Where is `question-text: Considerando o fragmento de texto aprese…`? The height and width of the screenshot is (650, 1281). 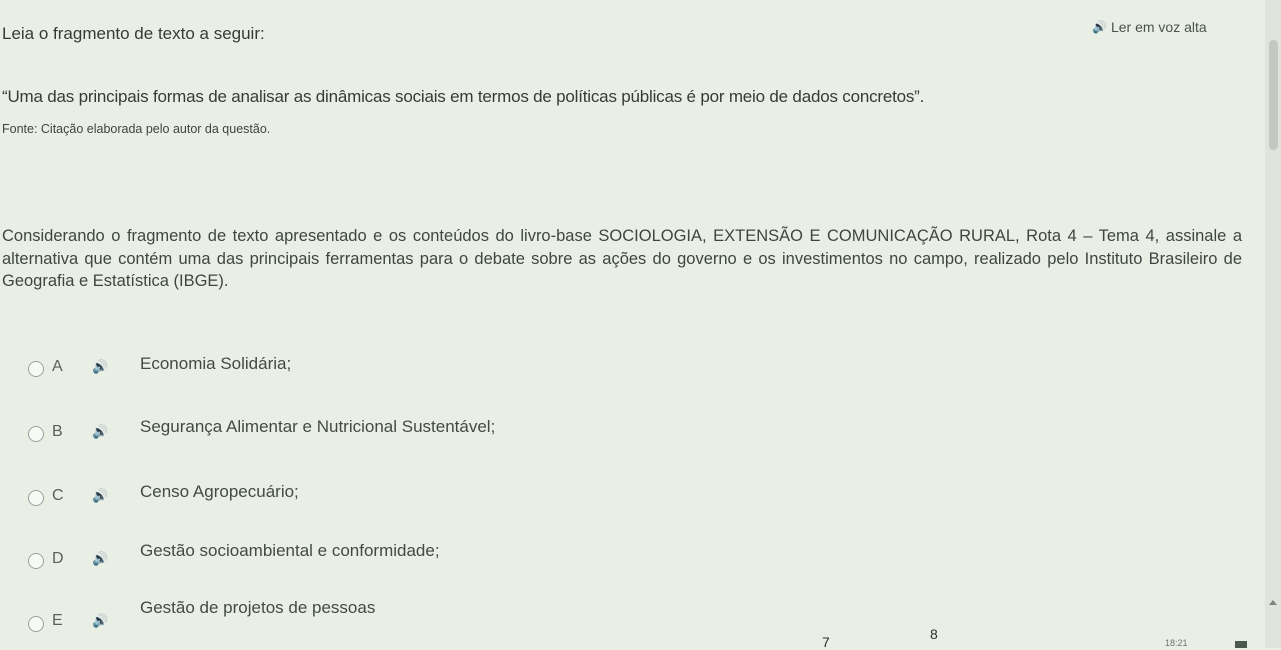
question-text: Considerando o fragmento de texto aprese… is located at coordinates (622, 258).